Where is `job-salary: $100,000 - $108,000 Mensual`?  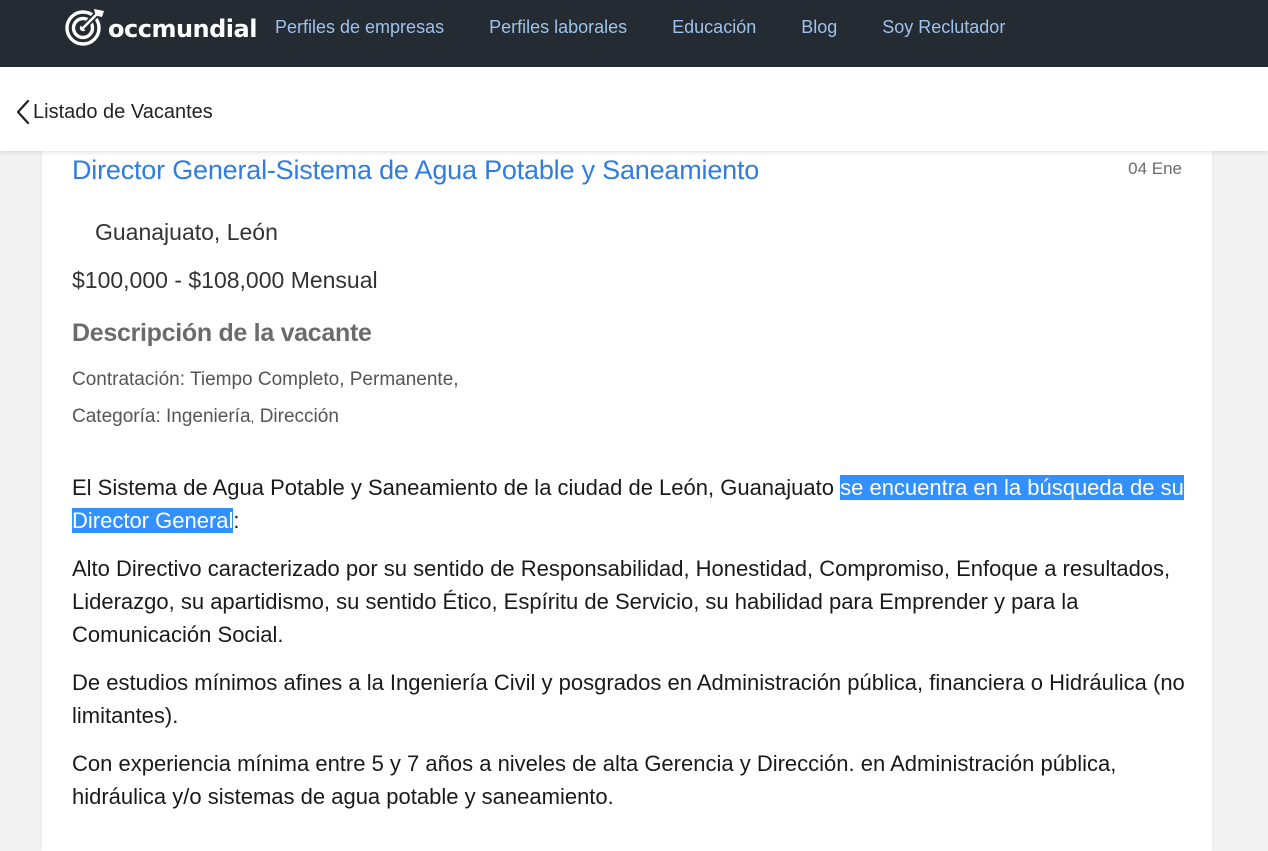
job-salary: $100,000 - $108,000 Mensual is located at coordinates (225, 280).